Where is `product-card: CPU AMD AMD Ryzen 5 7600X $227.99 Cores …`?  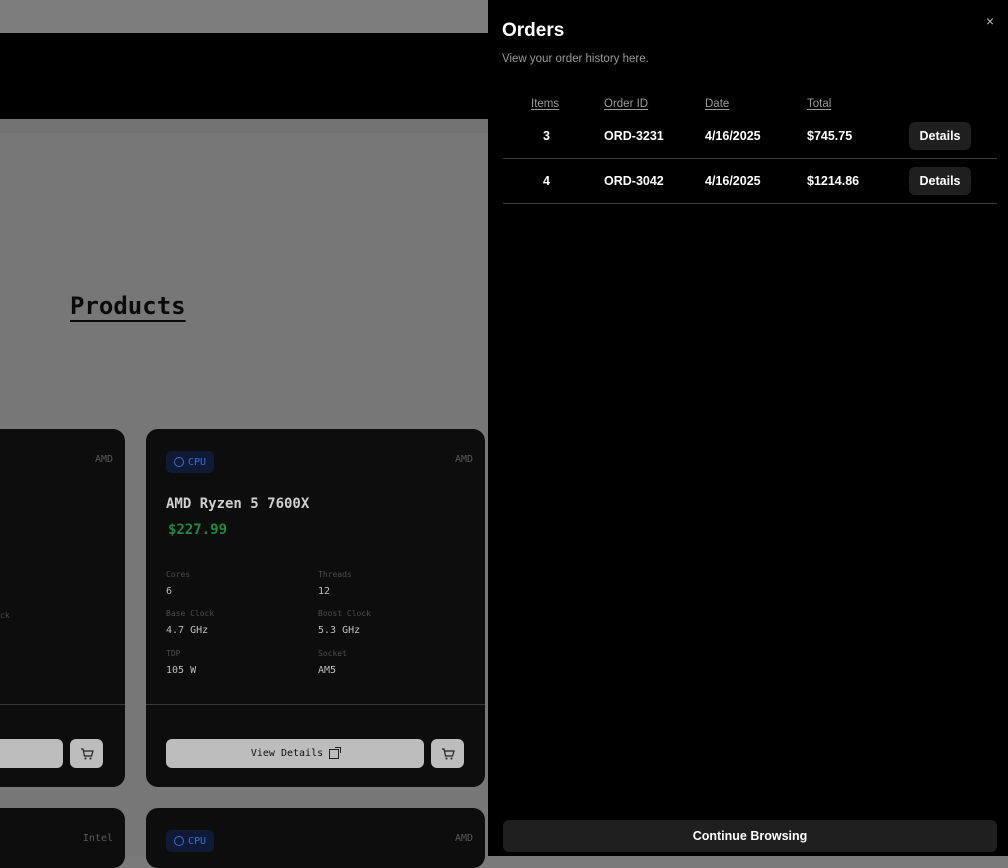 product-card: CPU AMD AMD Ryzen 5 7600X $227.99 Cores … is located at coordinates (315, 608).